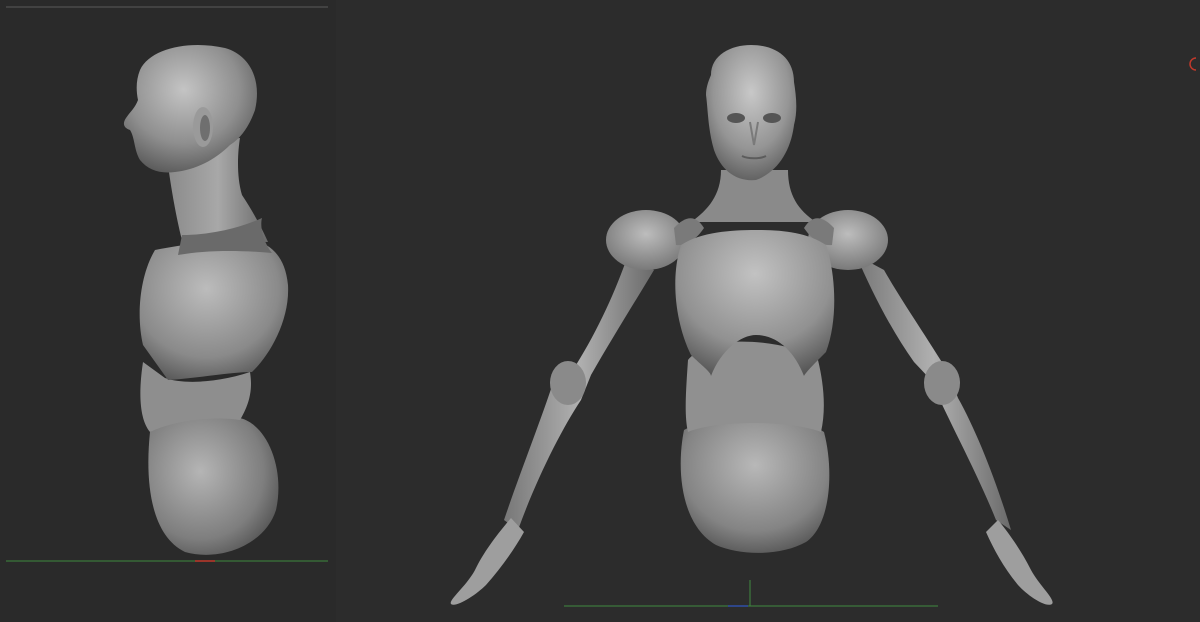 This screenshot has width=1200, height=622. What do you see at coordinates (942, 383) in the screenshot?
I see `front-right-elbow` at bounding box center [942, 383].